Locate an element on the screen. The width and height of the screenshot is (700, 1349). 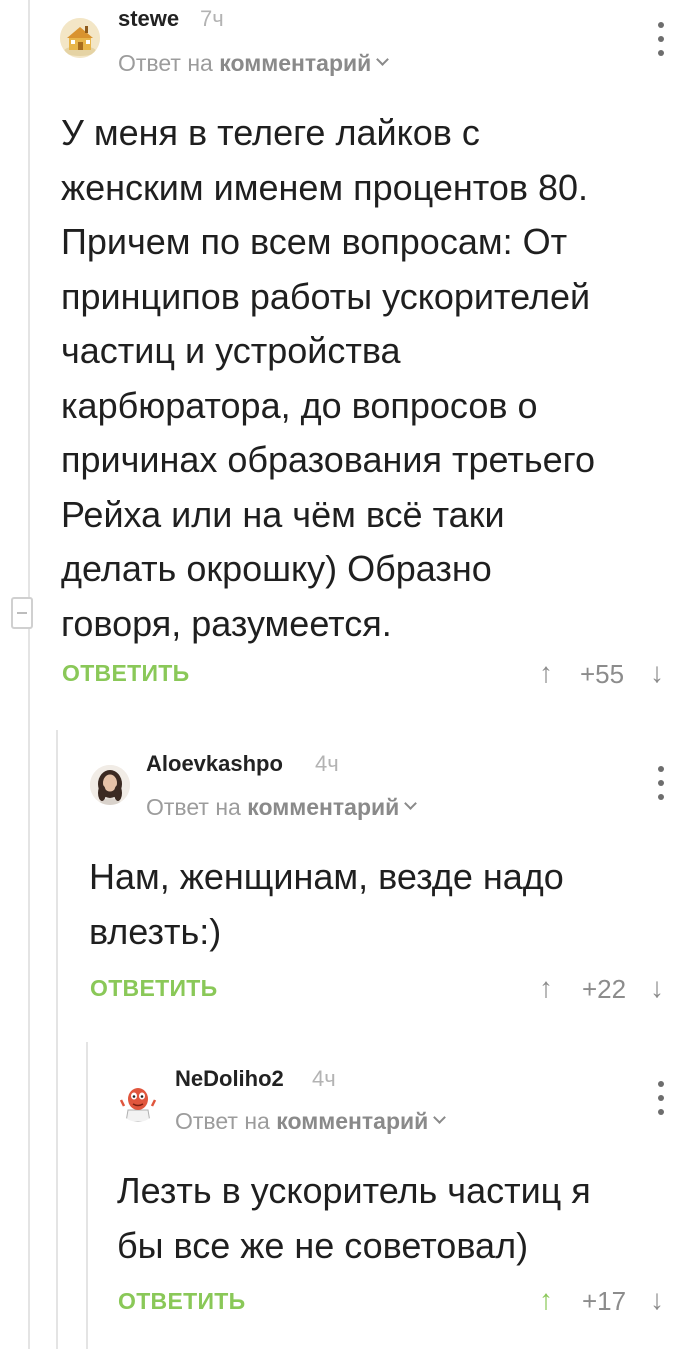
comment-text-line: говоря, разумеется. is located at coordinates (226, 623).